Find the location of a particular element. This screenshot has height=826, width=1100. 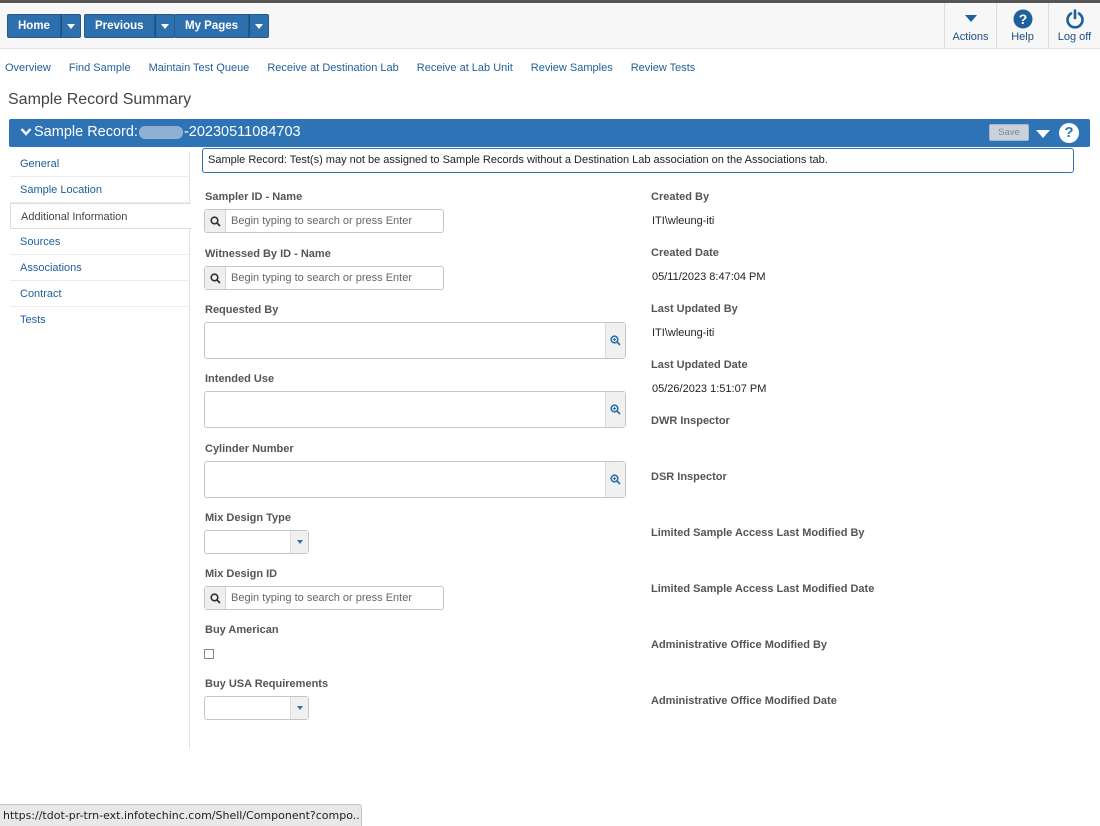

sidebar-item-contract: Contract is located at coordinates (99, 294).